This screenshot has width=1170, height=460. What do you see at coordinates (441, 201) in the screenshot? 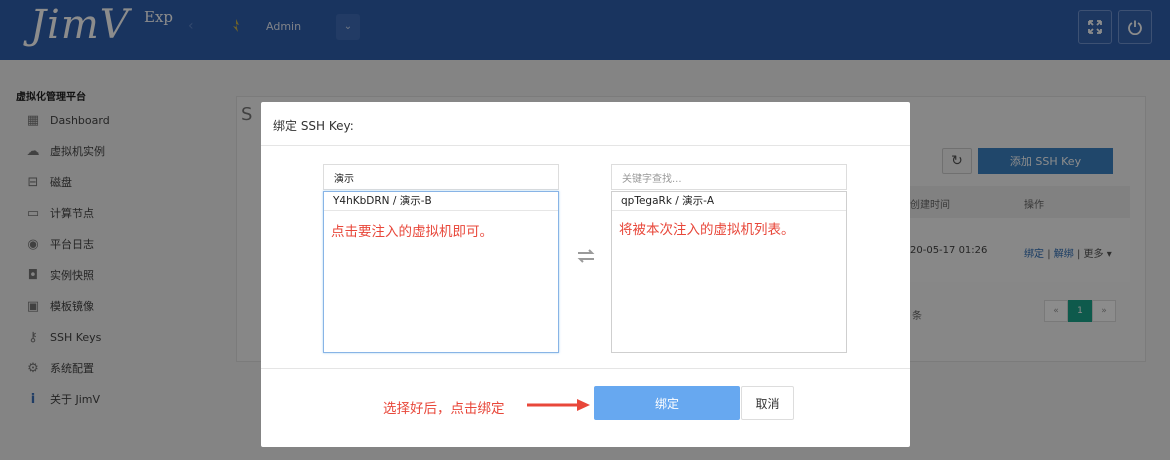
I see `list-item: Y4hKbDRN / 演示-B` at bounding box center [441, 201].